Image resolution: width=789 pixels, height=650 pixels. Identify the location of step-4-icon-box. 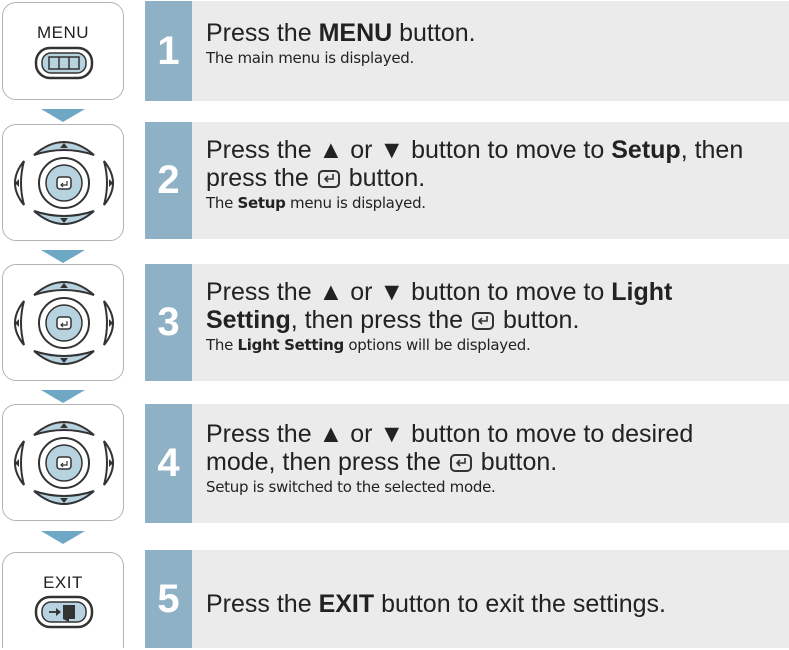
(63, 462).